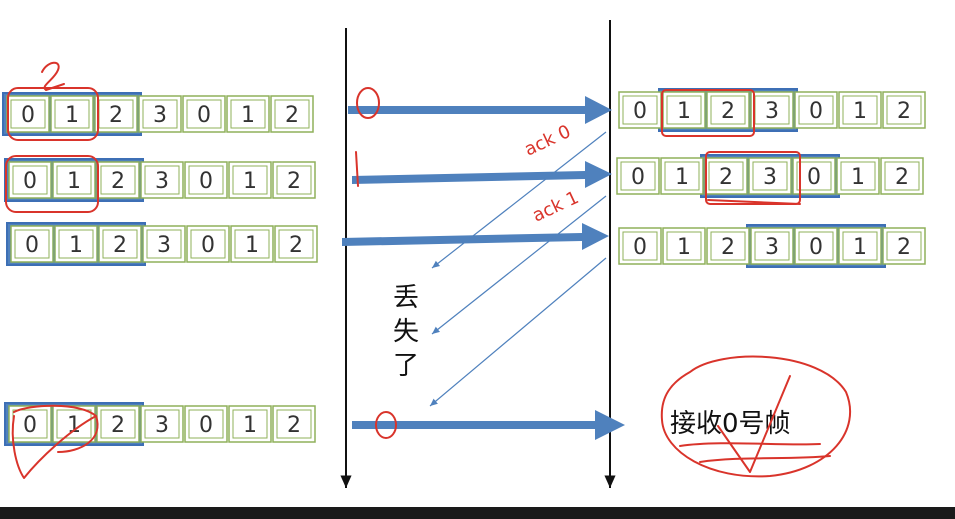 This screenshot has height=519, width=955. I want to click on result-note-text: 接收0号帧, so click(730, 424).